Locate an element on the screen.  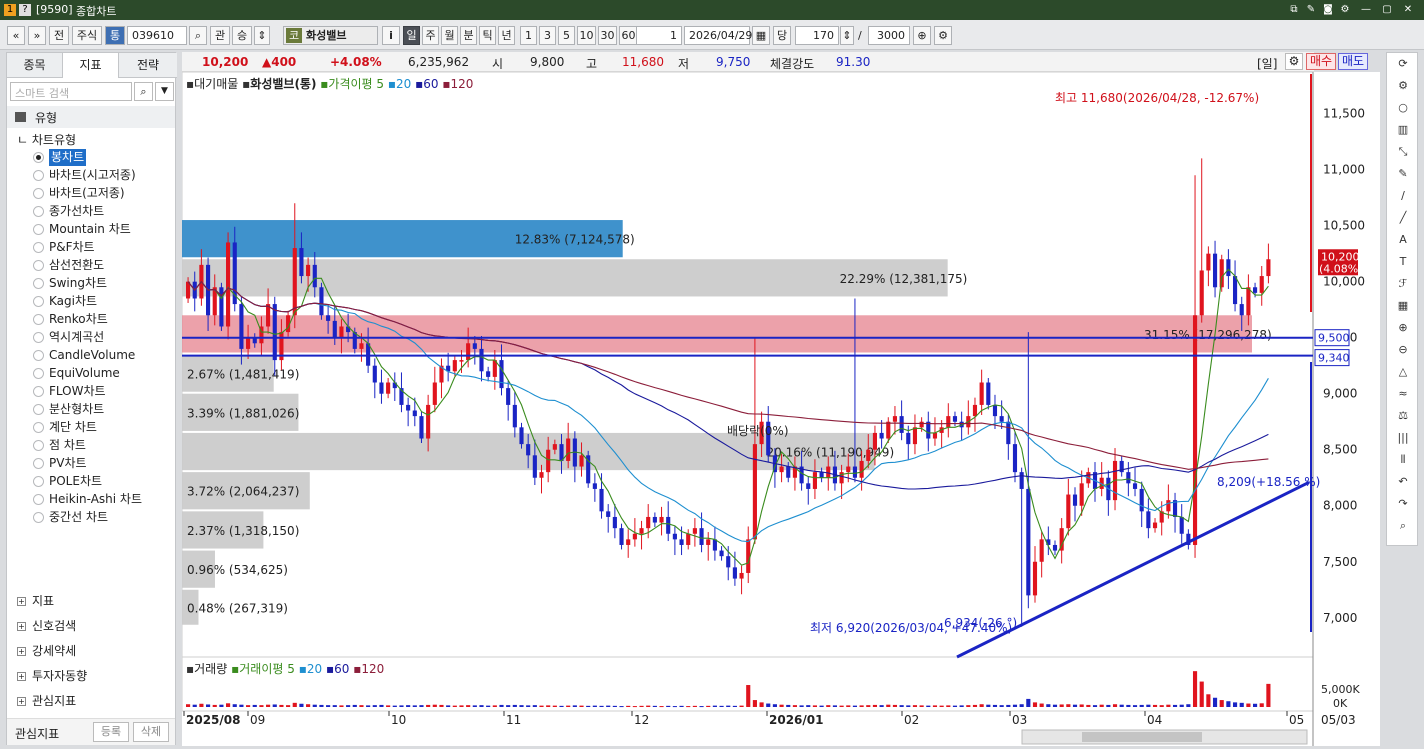
lines-icon: ||| is located at coordinates (1403, 438).